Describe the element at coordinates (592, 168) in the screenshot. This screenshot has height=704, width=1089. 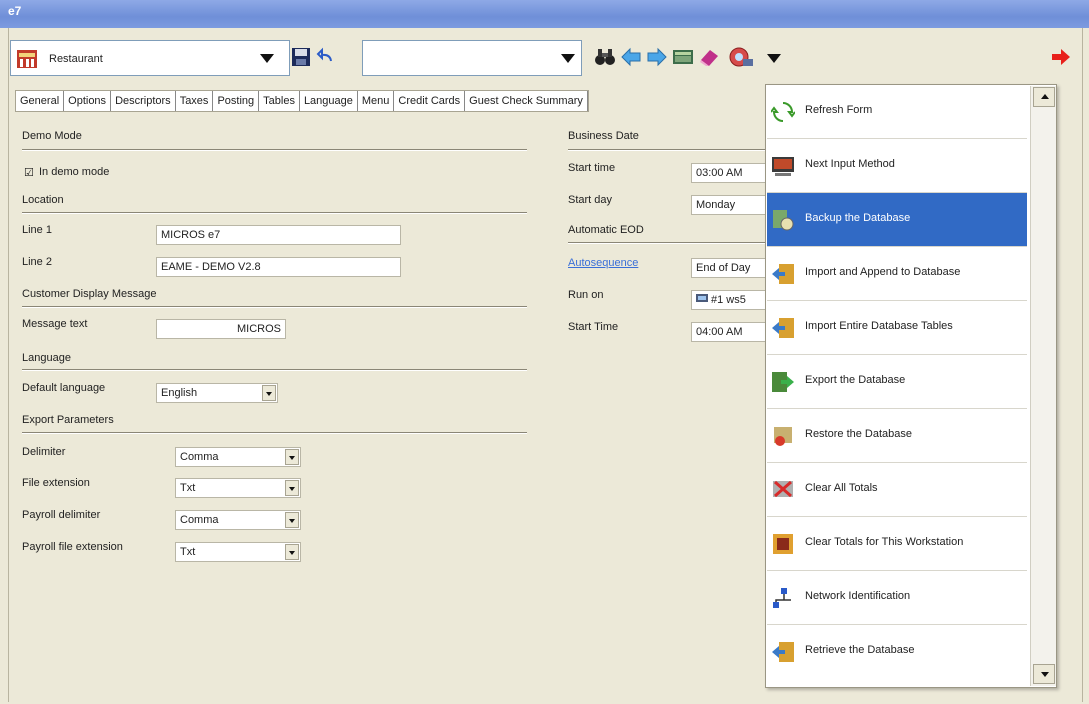
I see `start-time-label: Start time` at that location.